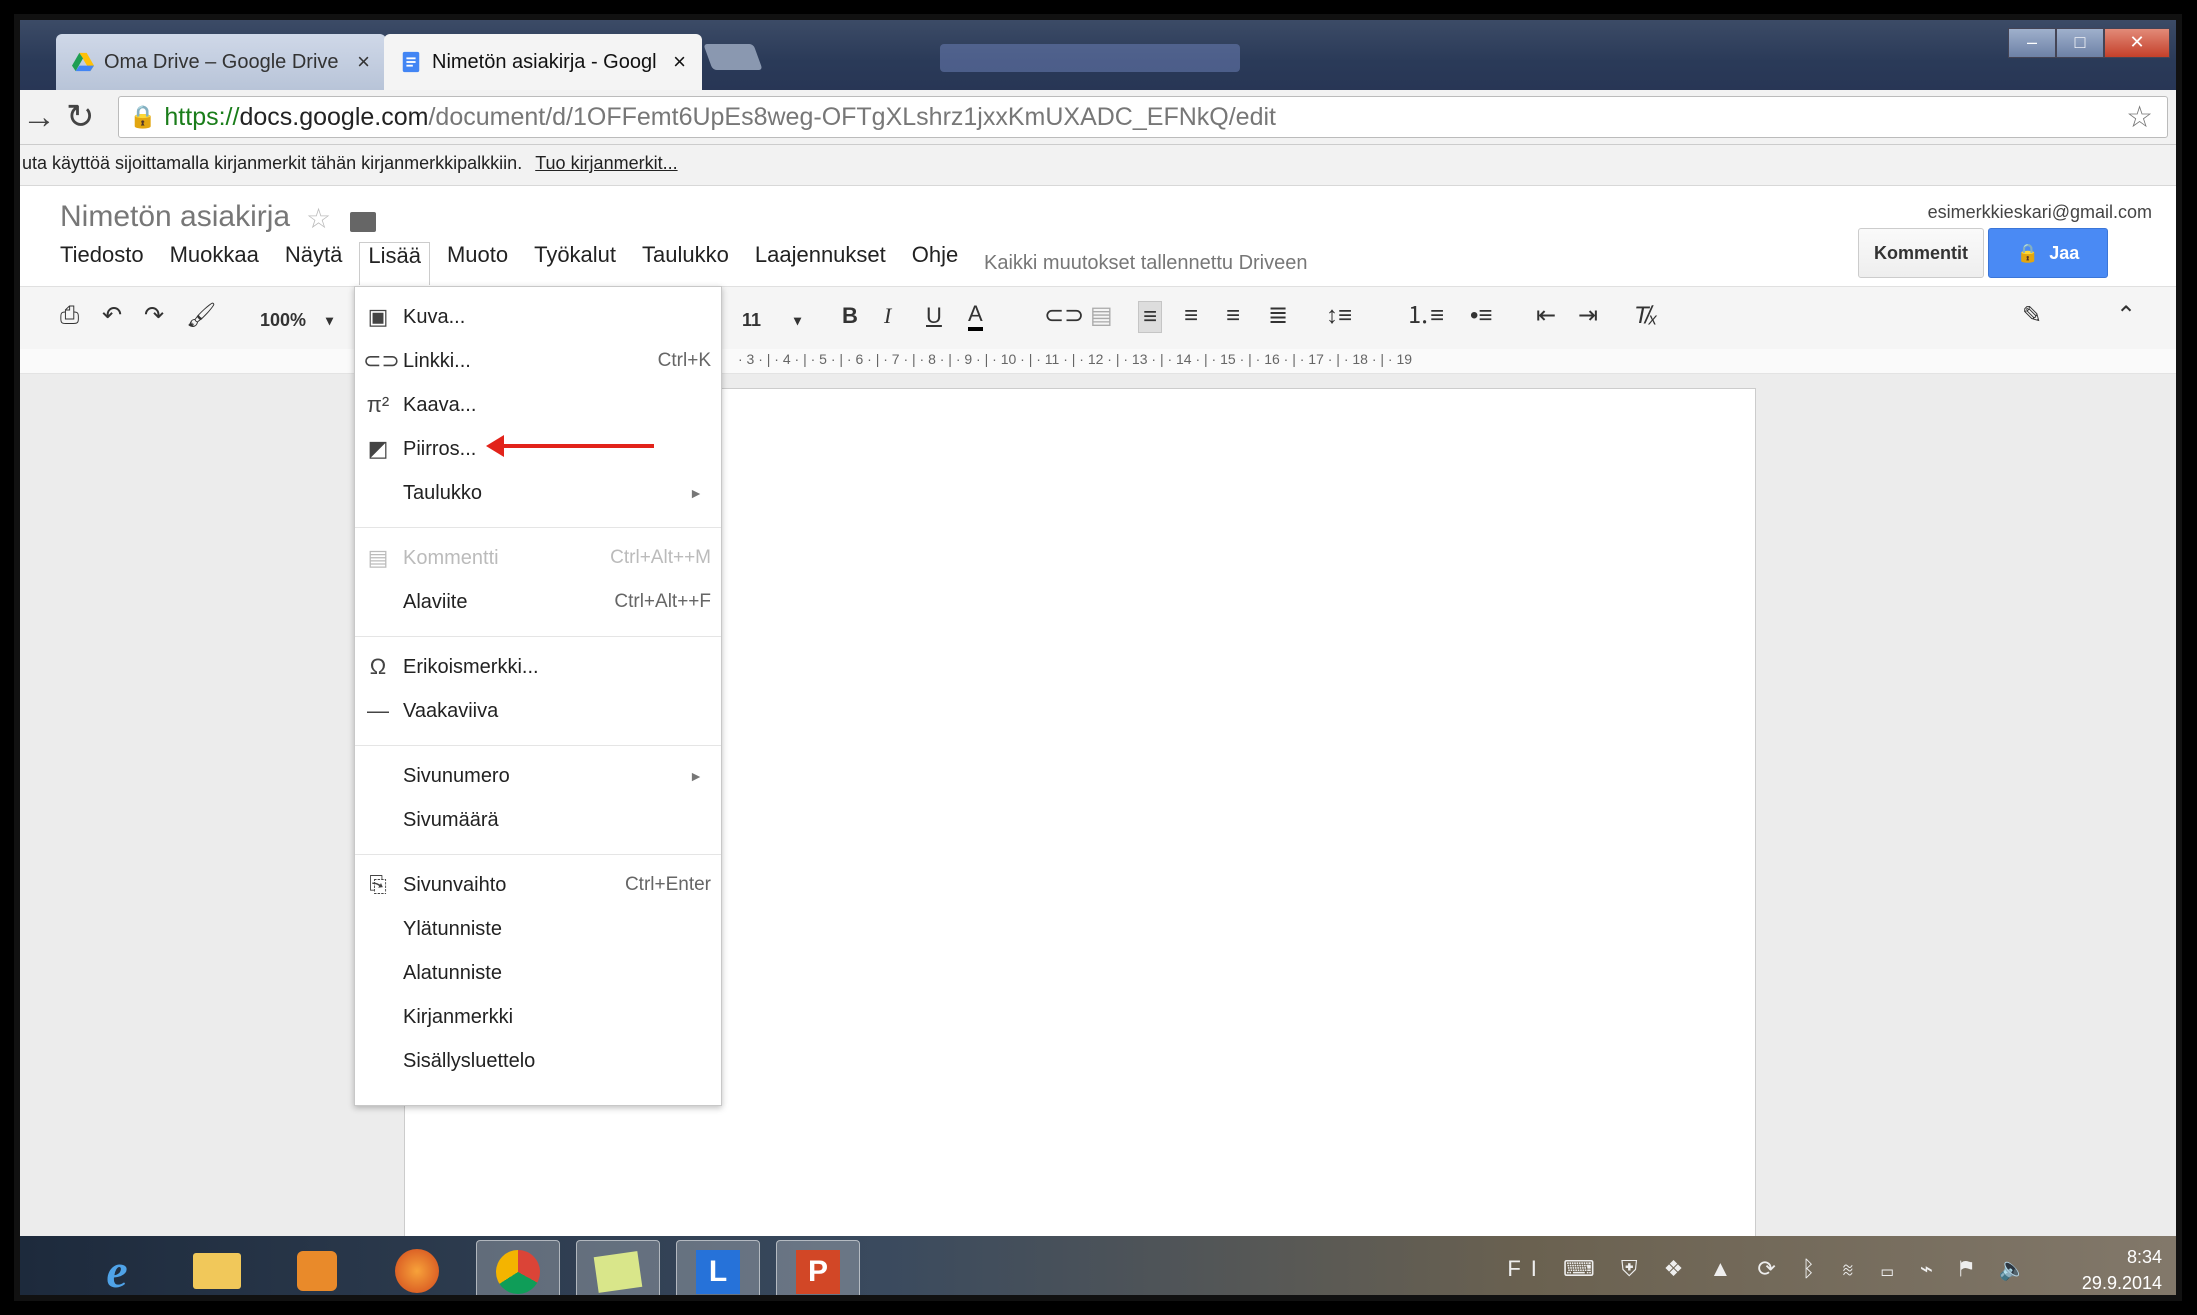 This screenshot has width=2197, height=1315. Describe the element at coordinates (733, 57) in the screenshot. I see `new-tab-button` at that location.